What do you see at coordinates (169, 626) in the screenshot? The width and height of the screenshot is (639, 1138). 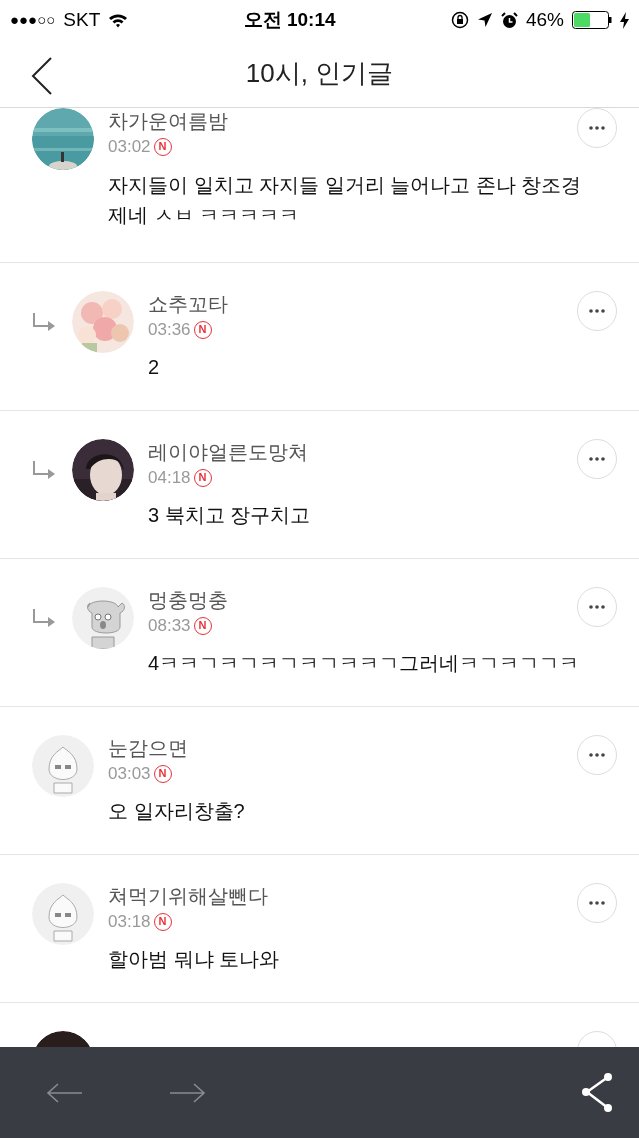 I see `post-time: 08:33` at bounding box center [169, 626].